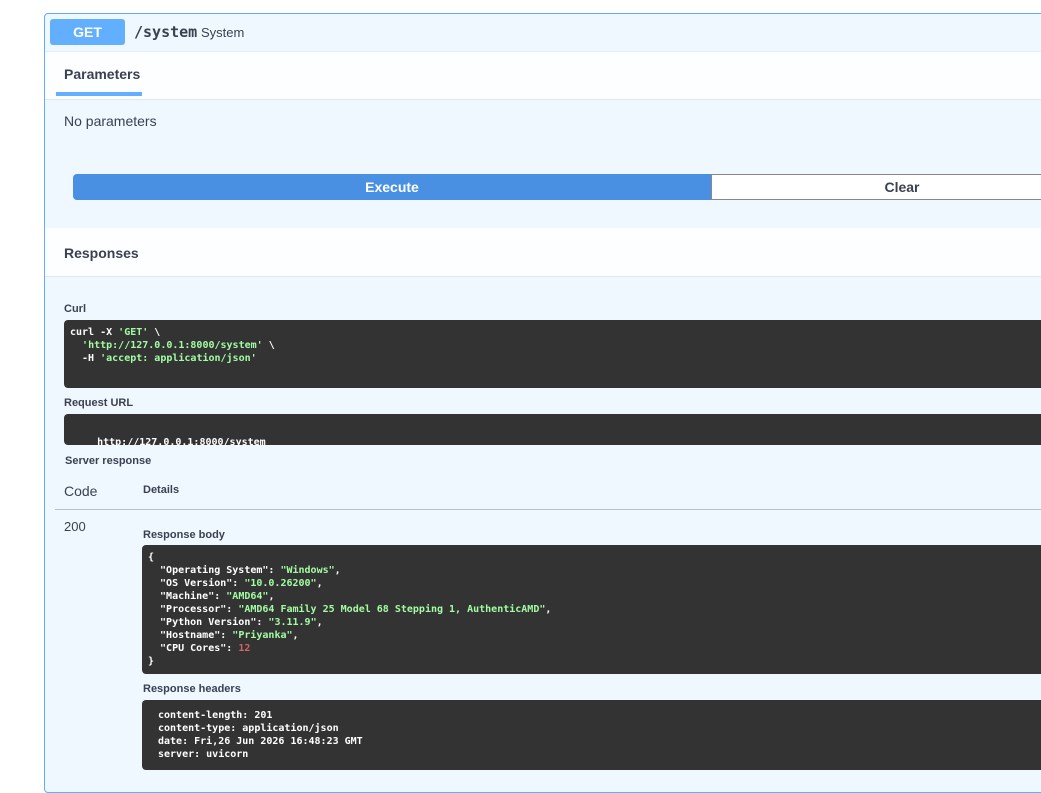  What do you see at coordinates (81, 491) in the screenshot?
I see `code-column-header: Code` at bounding box center [81, 491].